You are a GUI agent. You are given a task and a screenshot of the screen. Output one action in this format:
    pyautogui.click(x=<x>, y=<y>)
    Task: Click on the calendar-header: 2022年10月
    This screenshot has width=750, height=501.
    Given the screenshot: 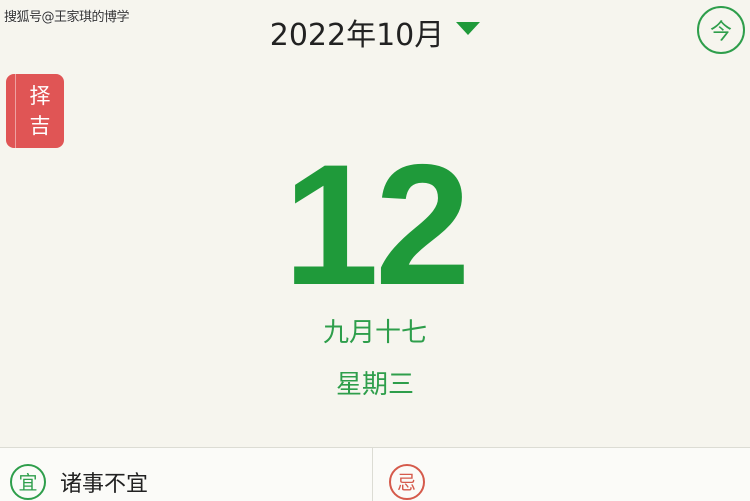 What is the action you would take?
    pyautogui.click(x=375, y=32)
    